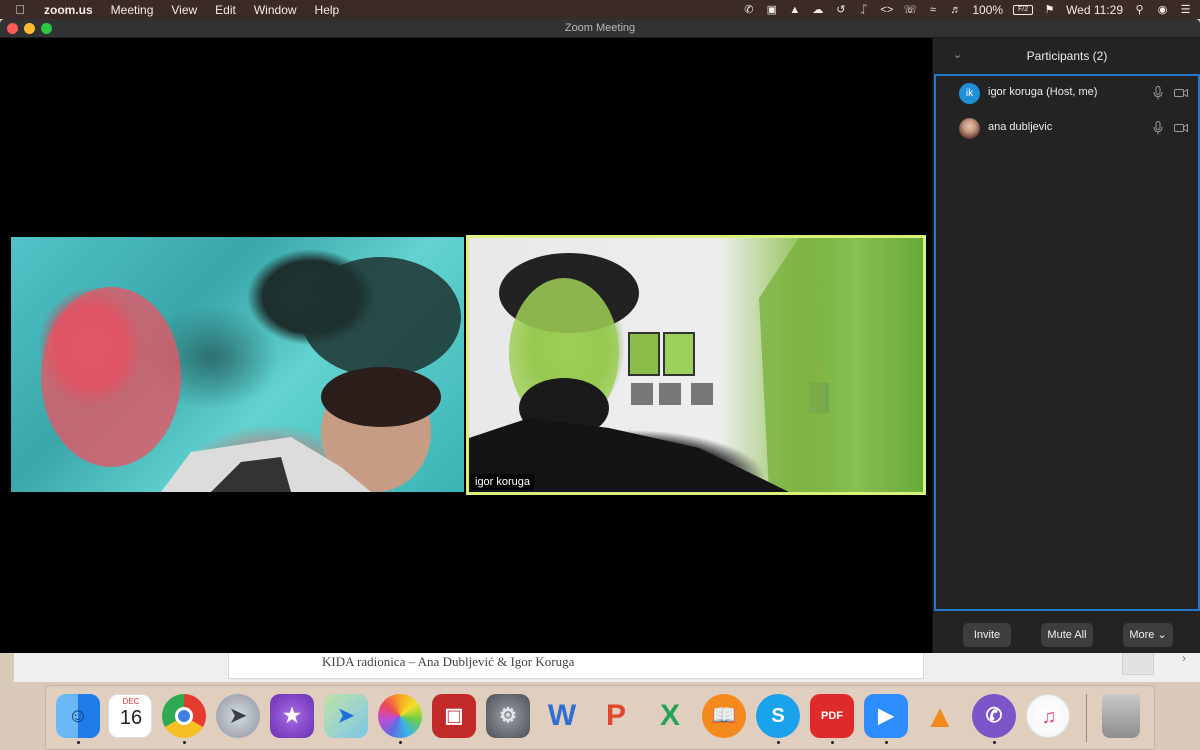  I want to click on flag-icon: ⚑, so click(1049, 10).